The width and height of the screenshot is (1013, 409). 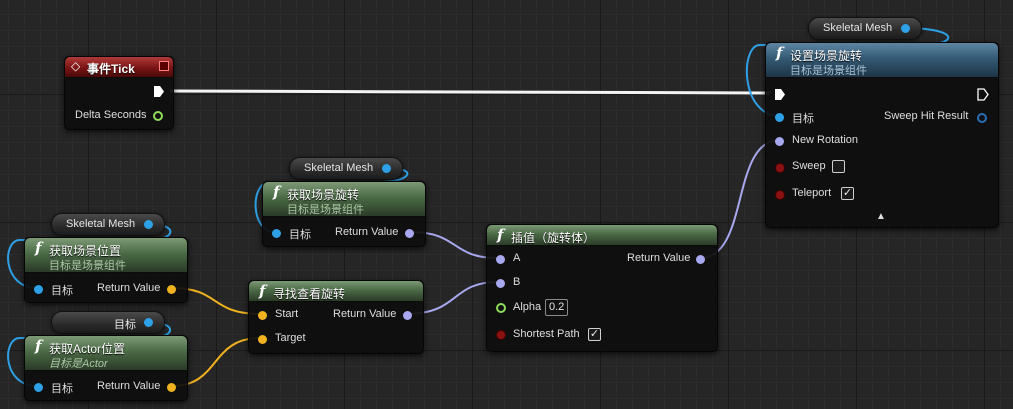 I want to click on sweep-hit-result-label: Sweep Hit Result, so click(x=926, y=116).